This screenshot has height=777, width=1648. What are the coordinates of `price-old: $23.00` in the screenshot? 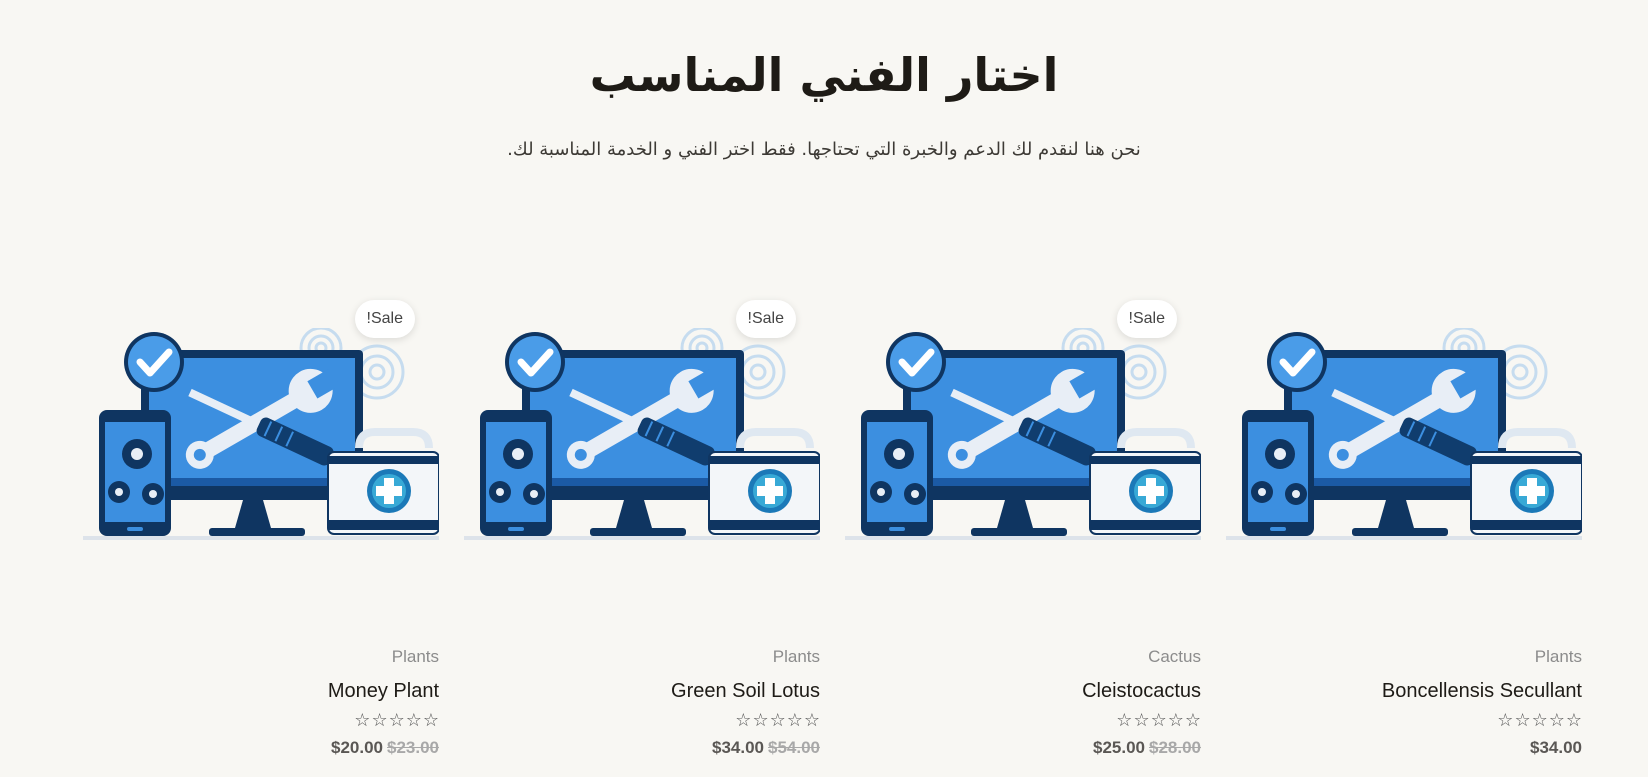 It's located at (413, 747).